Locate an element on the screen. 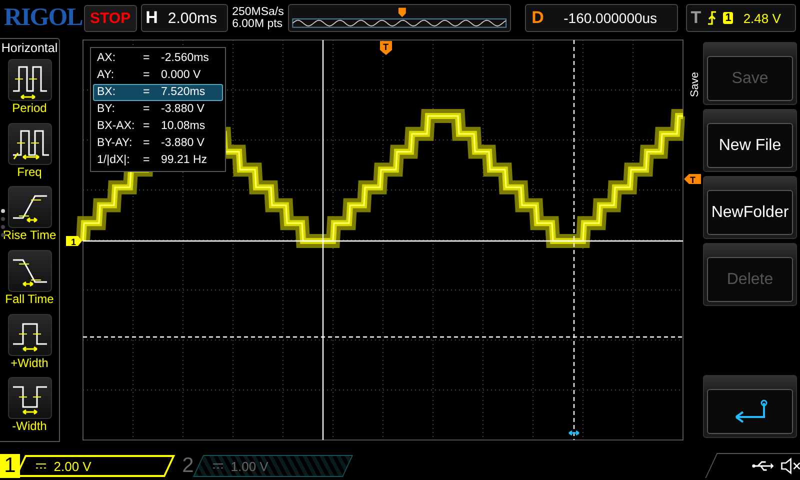 Image resolution: width=800 pixels, height=480 pixels. cursor-handle-icon is located at coordinates (574, 433).